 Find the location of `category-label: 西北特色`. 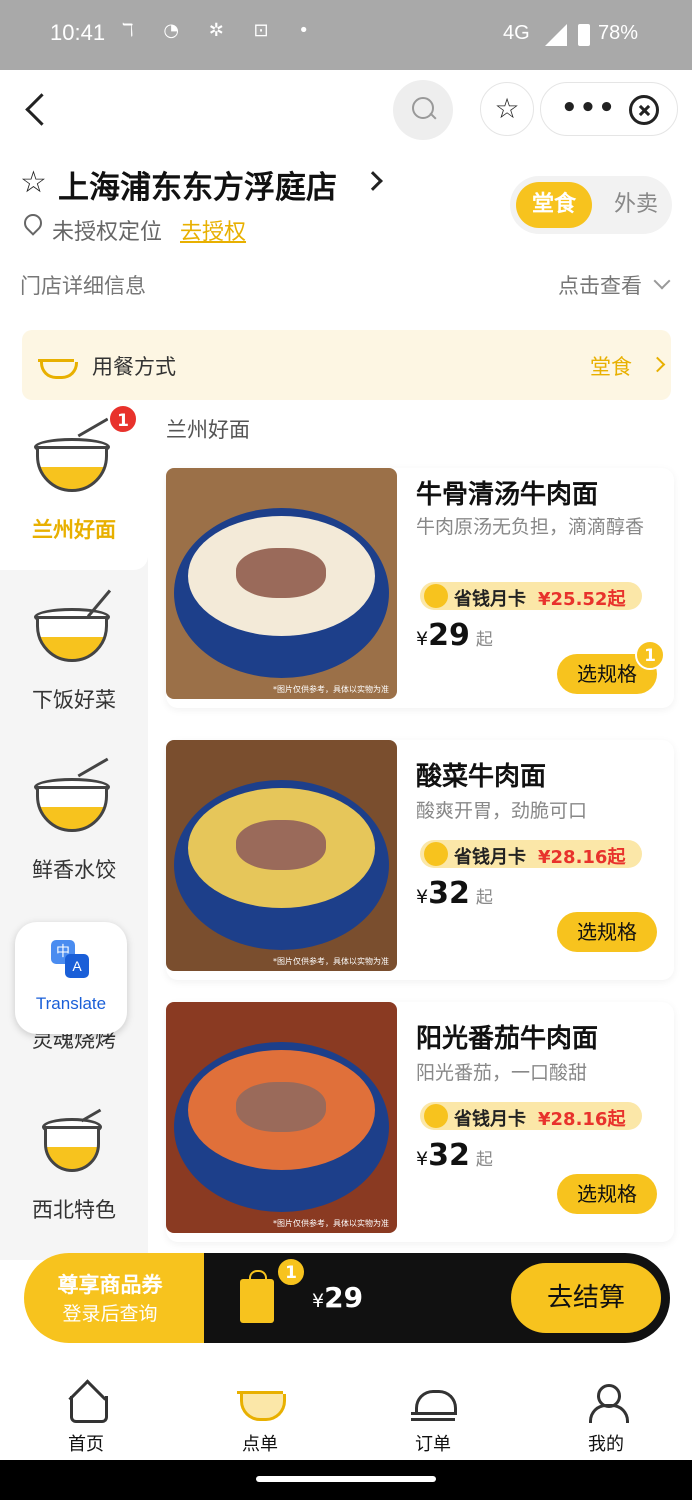

category-label: 西北特色 is located at coordinates (74, 1210).